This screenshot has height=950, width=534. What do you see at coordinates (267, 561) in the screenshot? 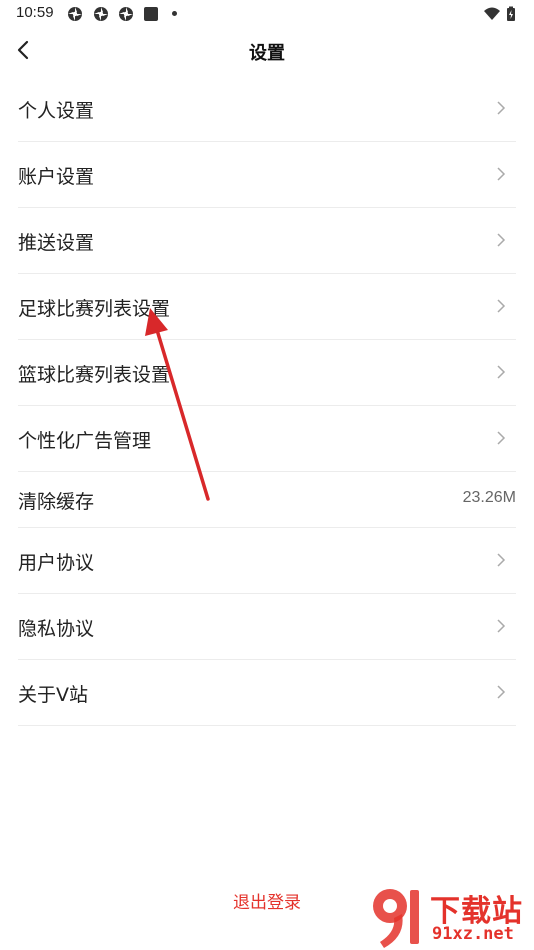
I see `settings-item-user-agreement: 用户协议` at bounding box center [267, 561].